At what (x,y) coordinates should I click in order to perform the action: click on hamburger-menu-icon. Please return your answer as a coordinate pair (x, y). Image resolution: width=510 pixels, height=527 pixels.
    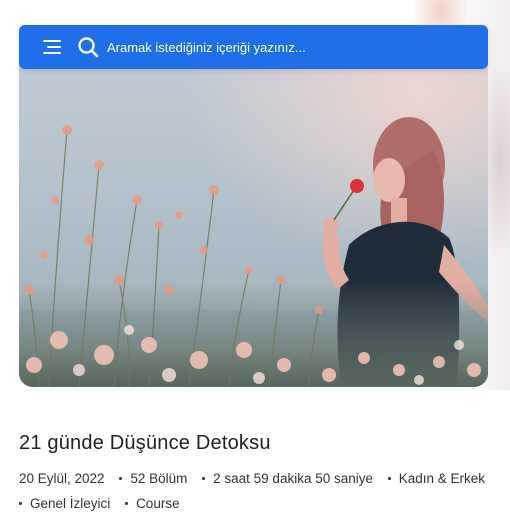
    Looking at the image, I should click on (51, 47).